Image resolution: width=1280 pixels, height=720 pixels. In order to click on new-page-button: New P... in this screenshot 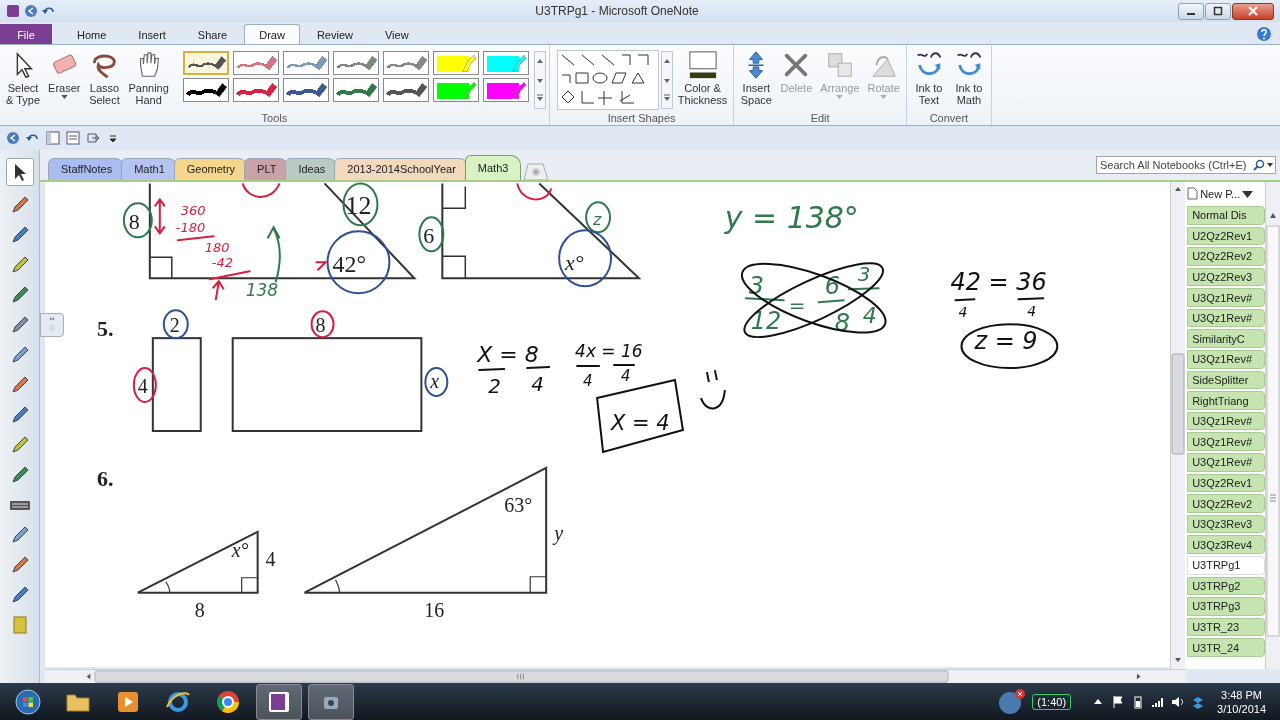, I will do `click(1225, 193)`.